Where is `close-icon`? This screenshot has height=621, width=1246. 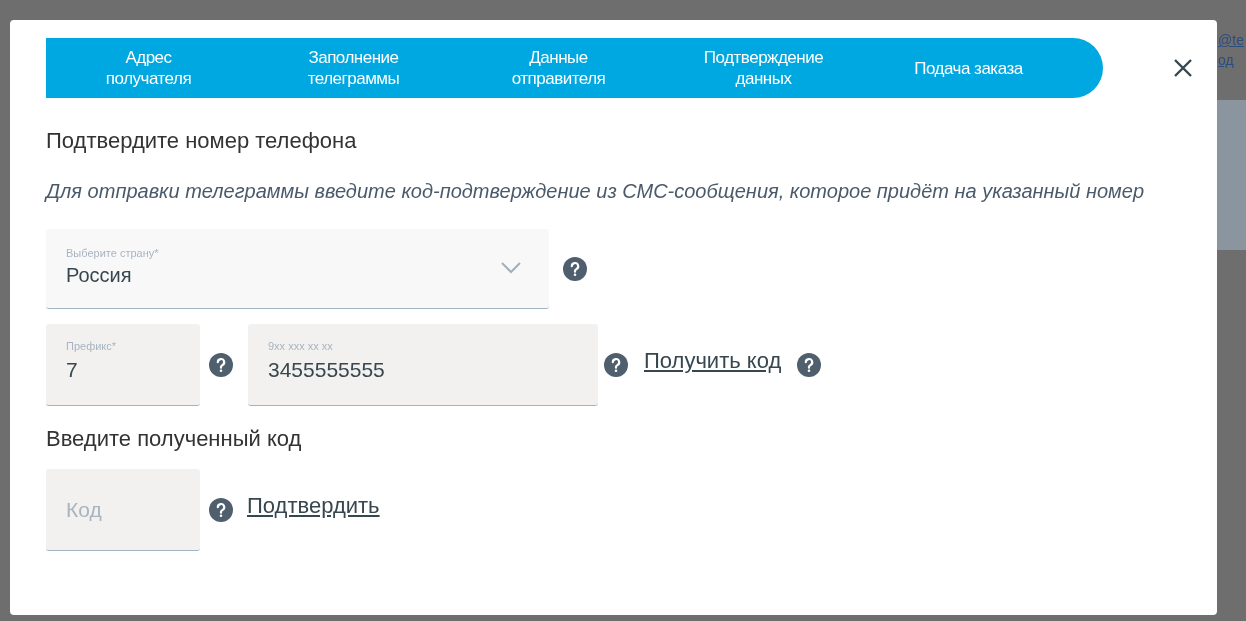
close-icon is located at coordinates (1183, 68).